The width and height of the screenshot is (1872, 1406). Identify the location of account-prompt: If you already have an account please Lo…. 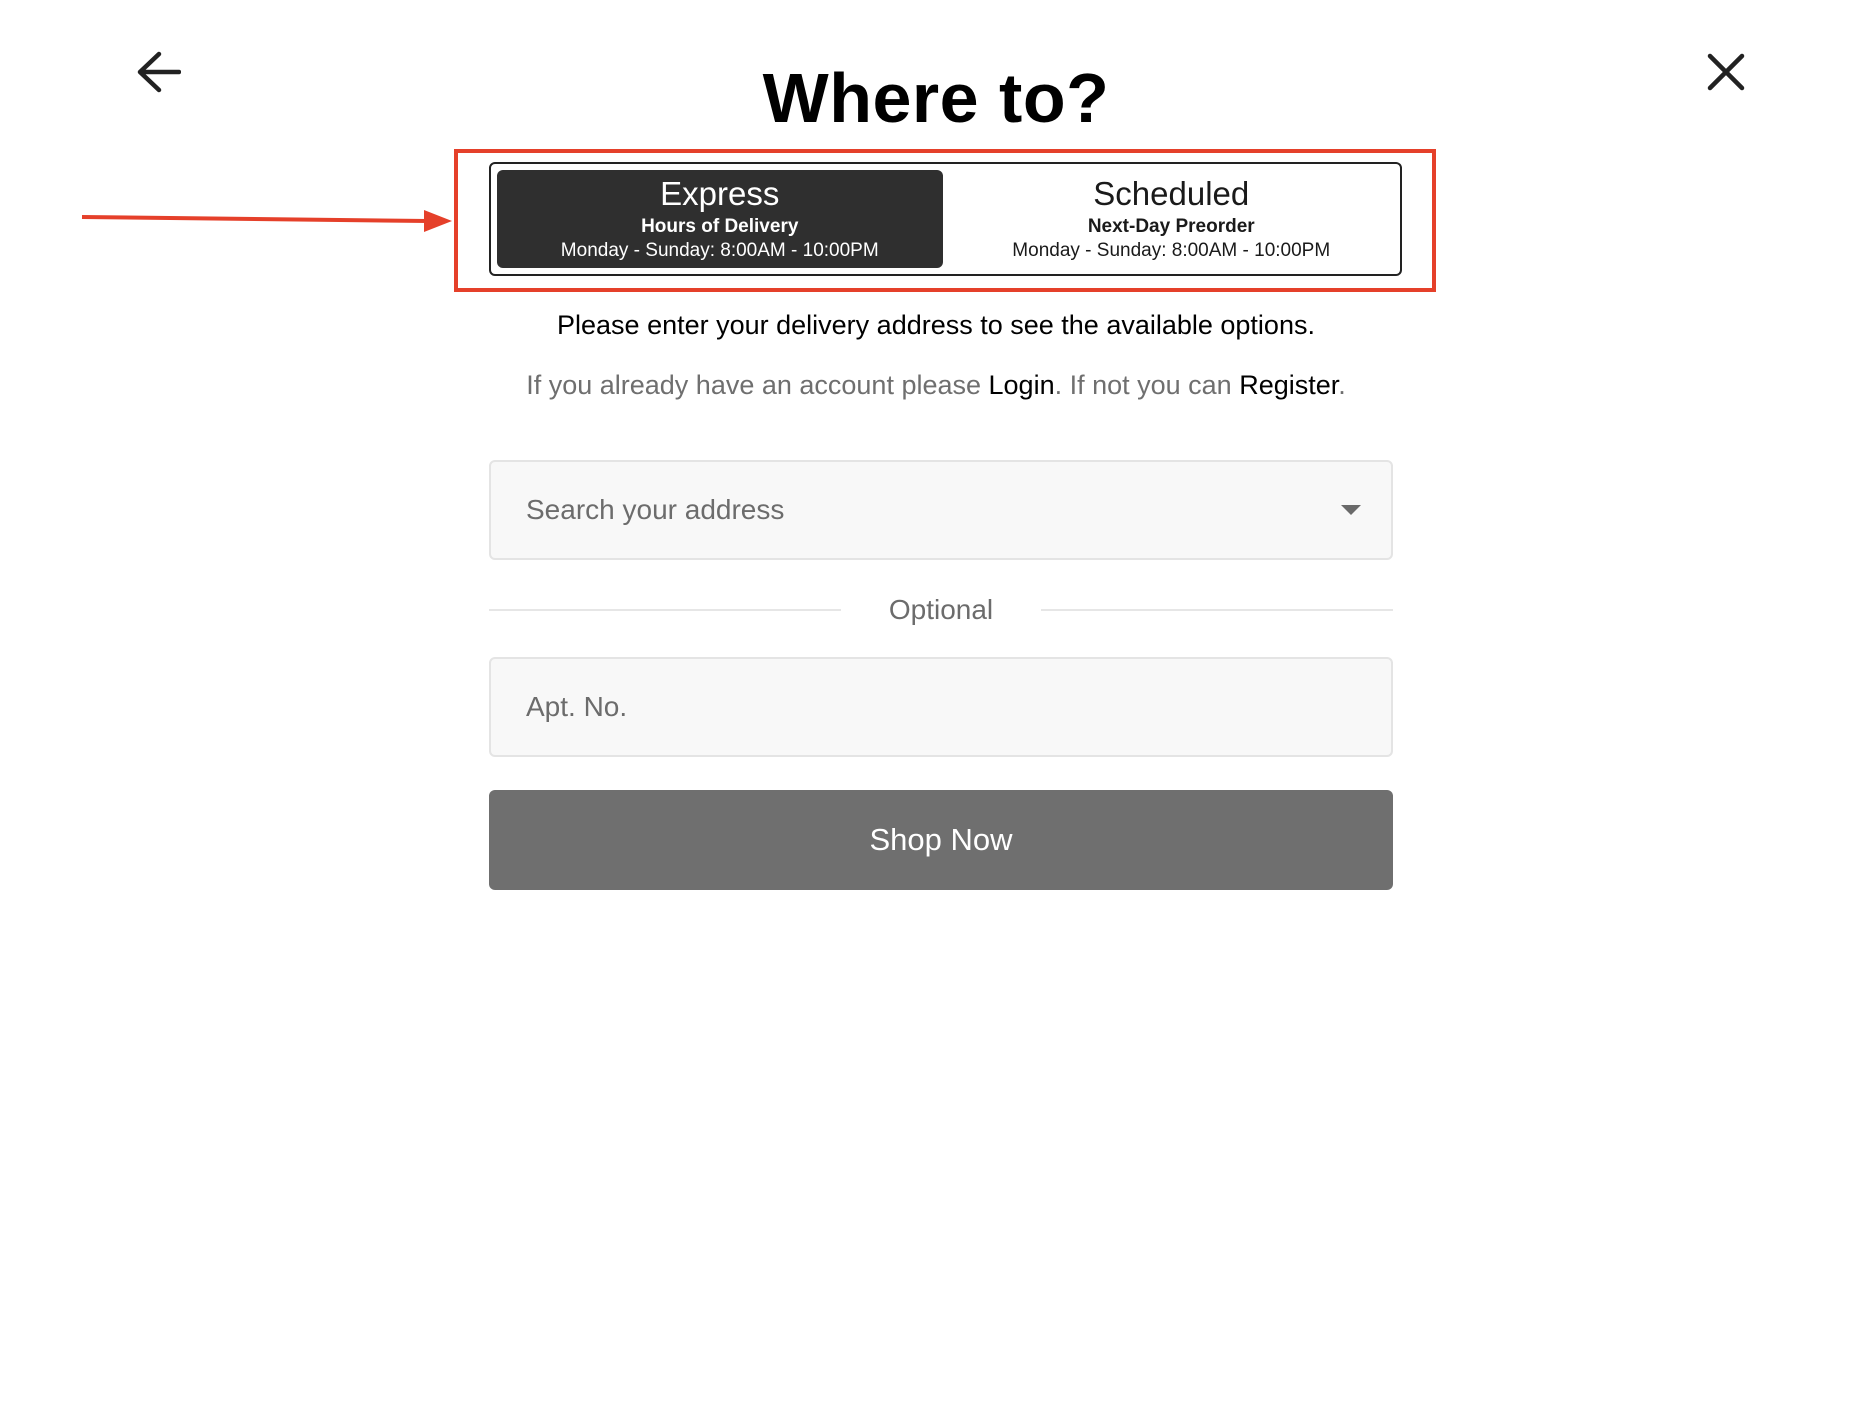
(936, 385).